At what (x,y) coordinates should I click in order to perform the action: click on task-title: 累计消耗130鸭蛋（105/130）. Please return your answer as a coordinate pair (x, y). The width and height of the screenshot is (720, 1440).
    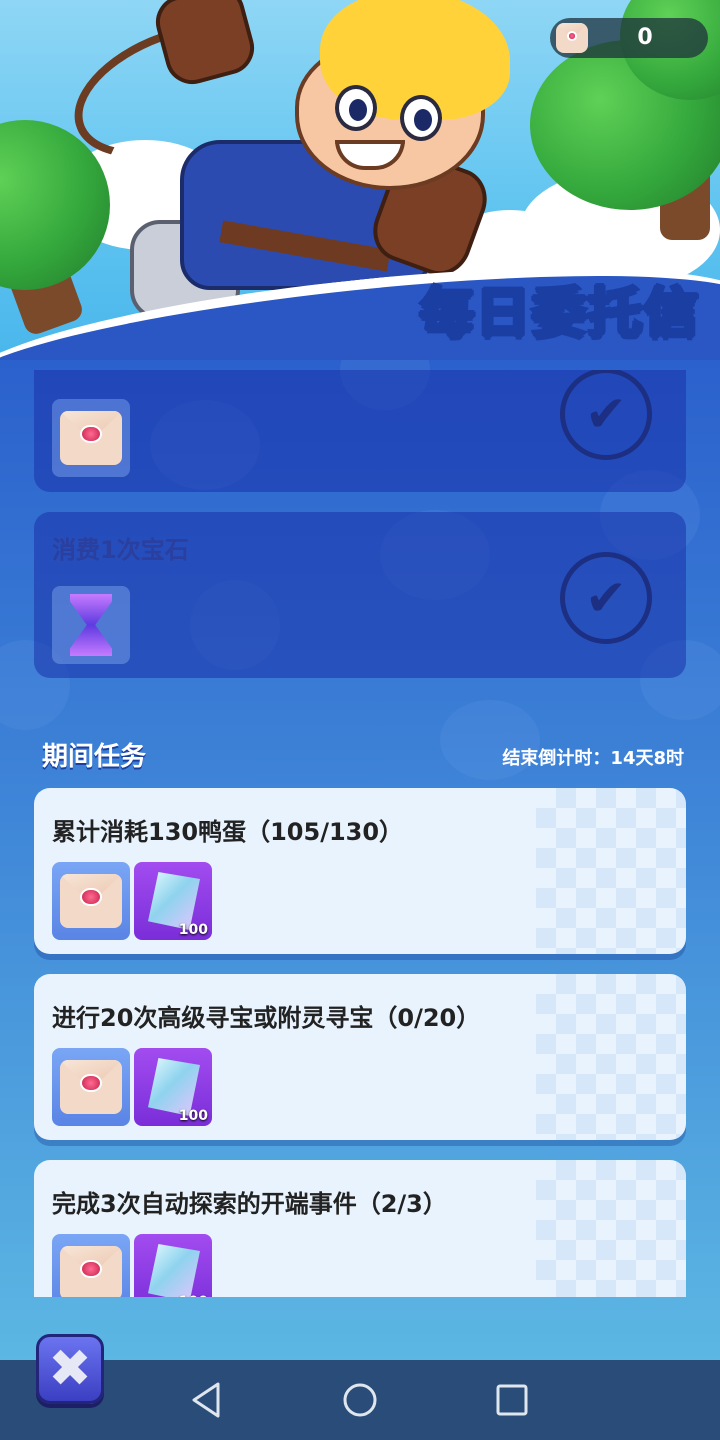
    Looking at the image, I should click on (228, 832).